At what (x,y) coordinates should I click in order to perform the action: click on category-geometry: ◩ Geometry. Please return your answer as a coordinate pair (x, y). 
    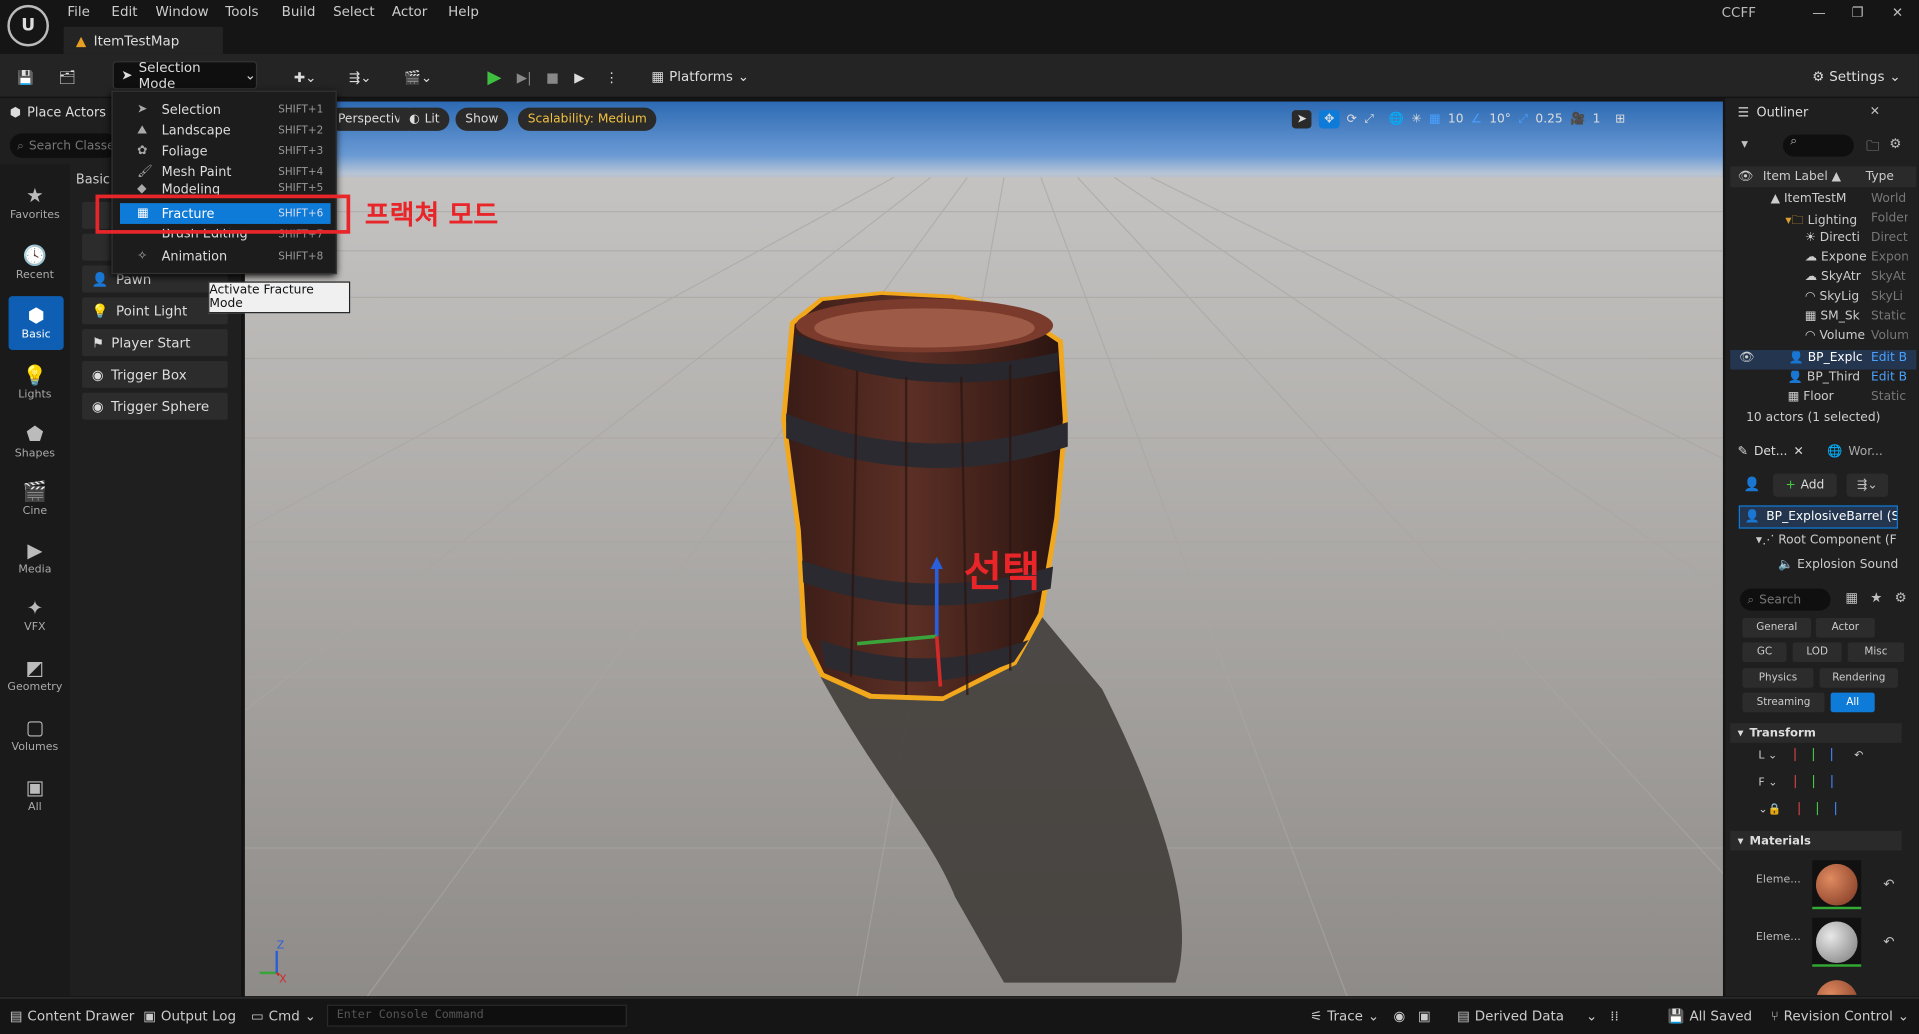
    Looking at the image, I should click on (35, 675).